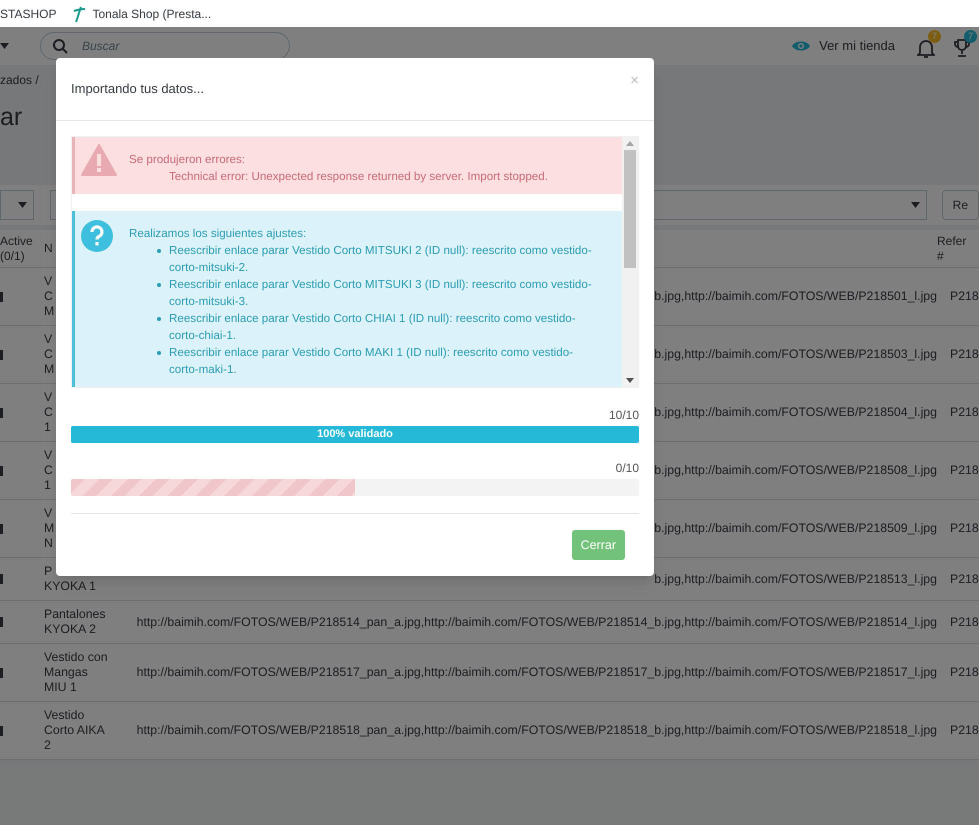 Image resolution: width=979 pixels, height=825 pixels. Describe the element at coordinates (795, 579) in the screenshot. I see `table-cell: b.jpg,http://baimih.com/FOTOS/WEB/P218513_l.jpg` at that location.